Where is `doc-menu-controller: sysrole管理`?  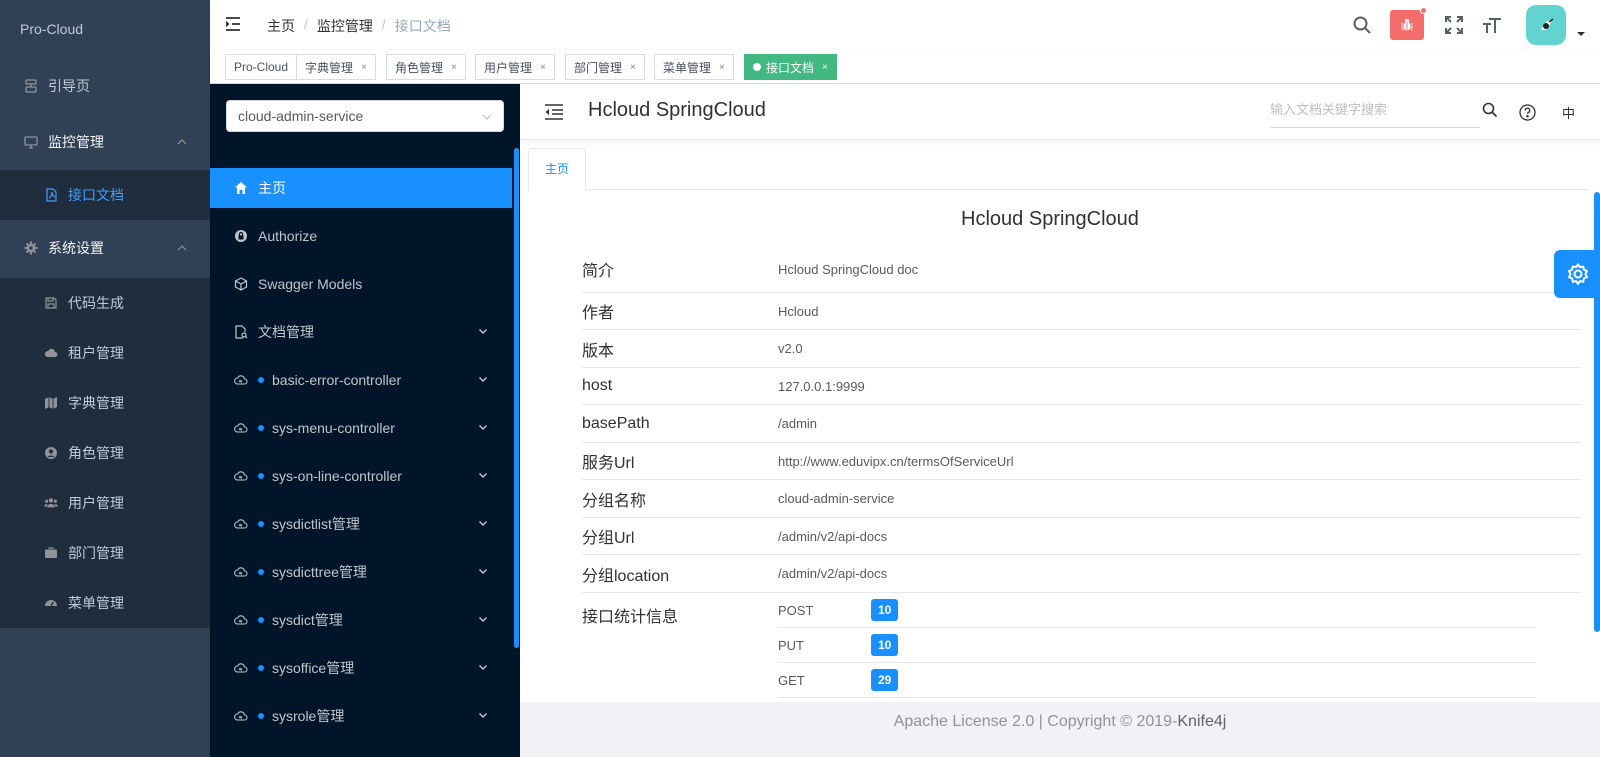 doc-menu-controller: sysrole管理 is located at coordinates (361, 716).